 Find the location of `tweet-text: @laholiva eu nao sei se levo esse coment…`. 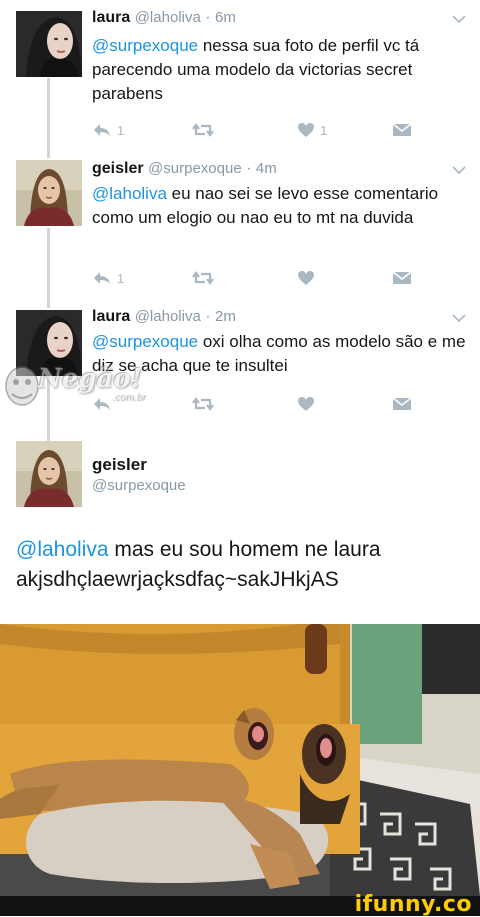

tweet-text: @laholiva eu nao sei se levo esse coment… is located at coordinates (279, 206).